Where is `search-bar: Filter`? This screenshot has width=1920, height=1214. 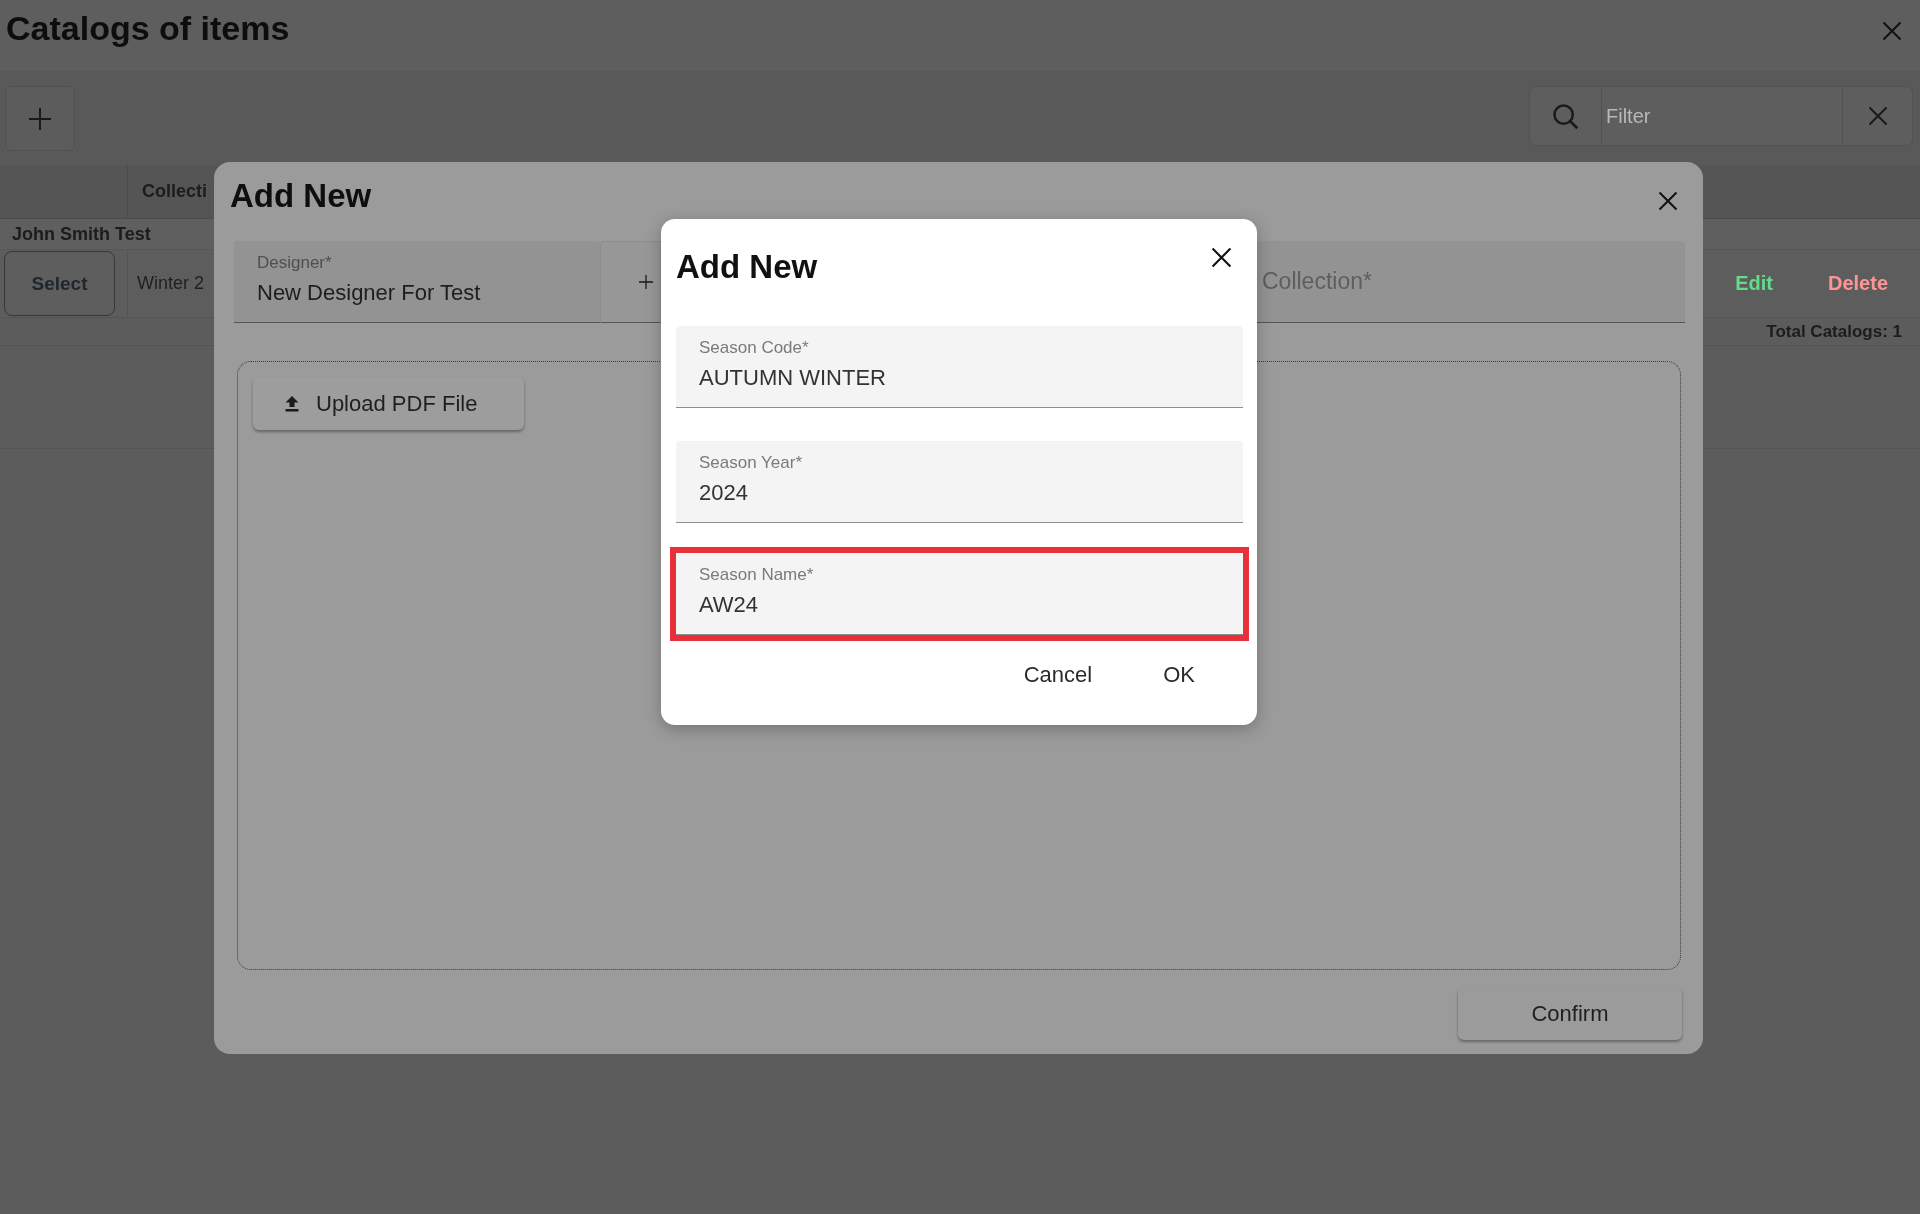
search-bar: Filter is located at coordinates (1721, 116).